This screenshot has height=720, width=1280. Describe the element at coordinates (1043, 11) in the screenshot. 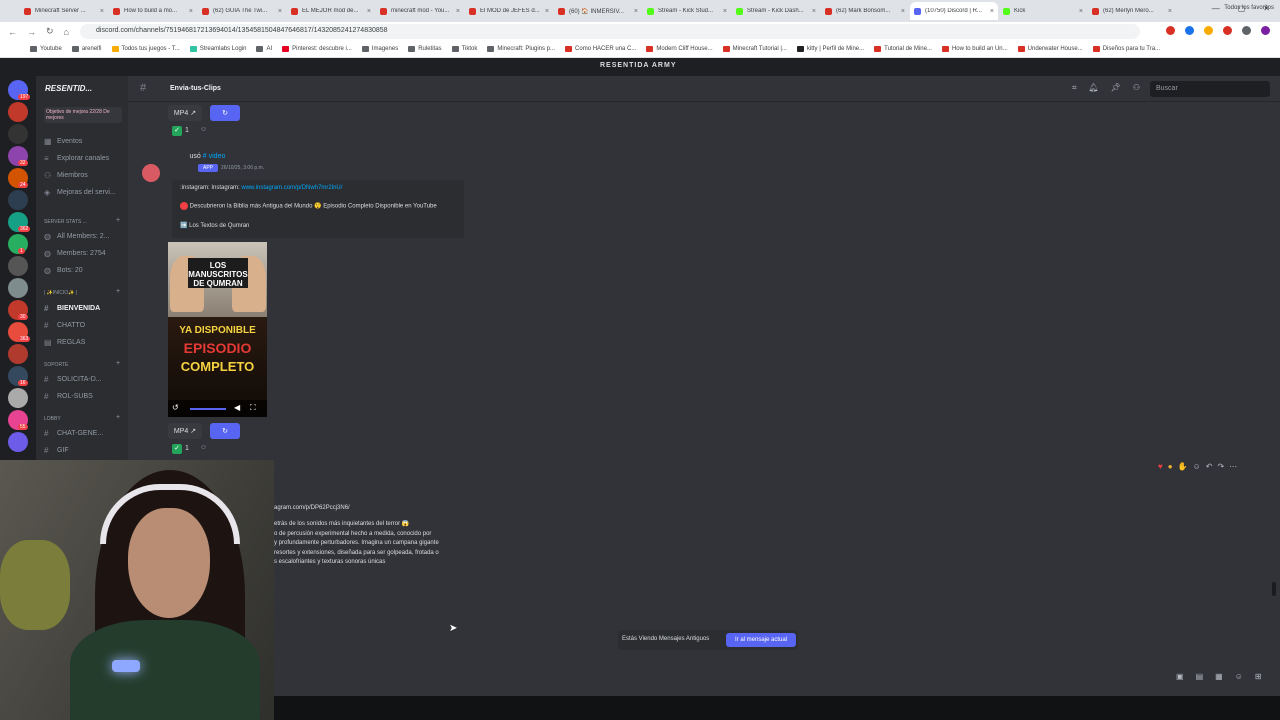

I see `browser-tab: Kick ×` at that location.